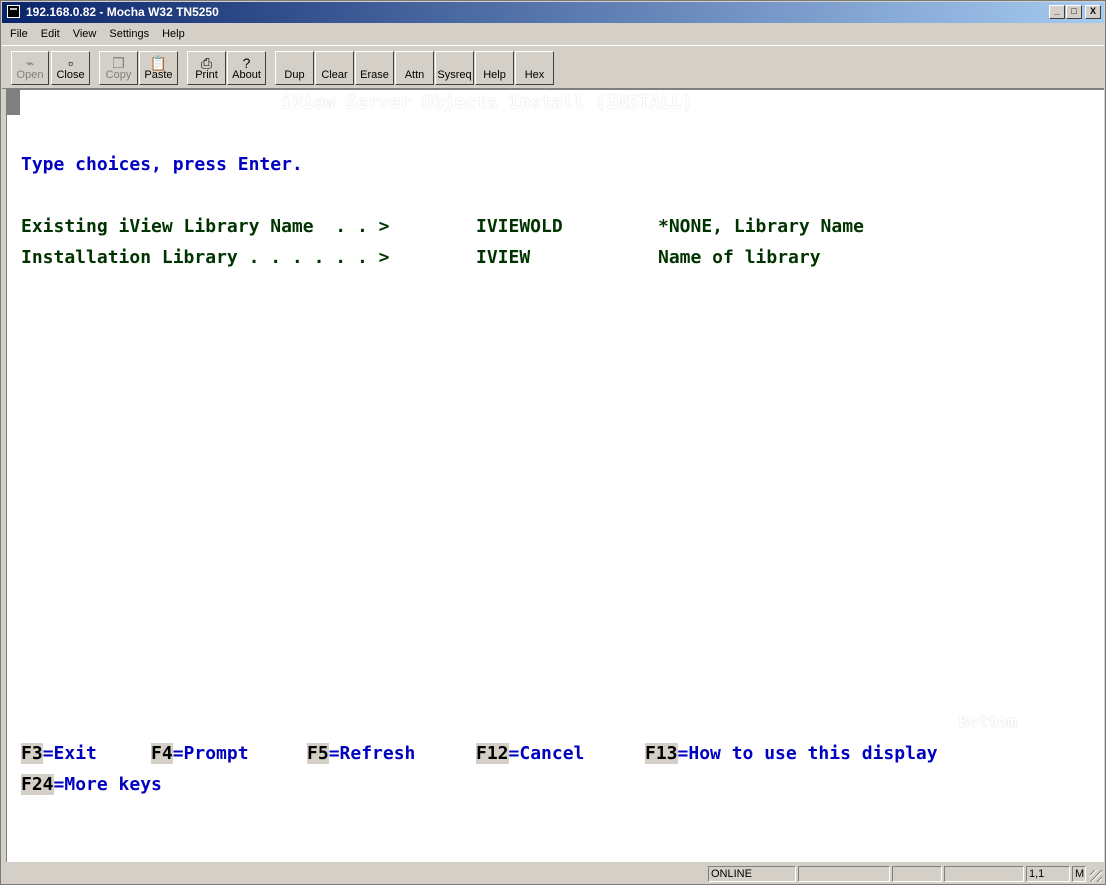 The image size is (1106, 885). What do you see at coordinates (172, 34) in the screenshot?
I see `menu-help: Help` at bounding box center [172, 34].